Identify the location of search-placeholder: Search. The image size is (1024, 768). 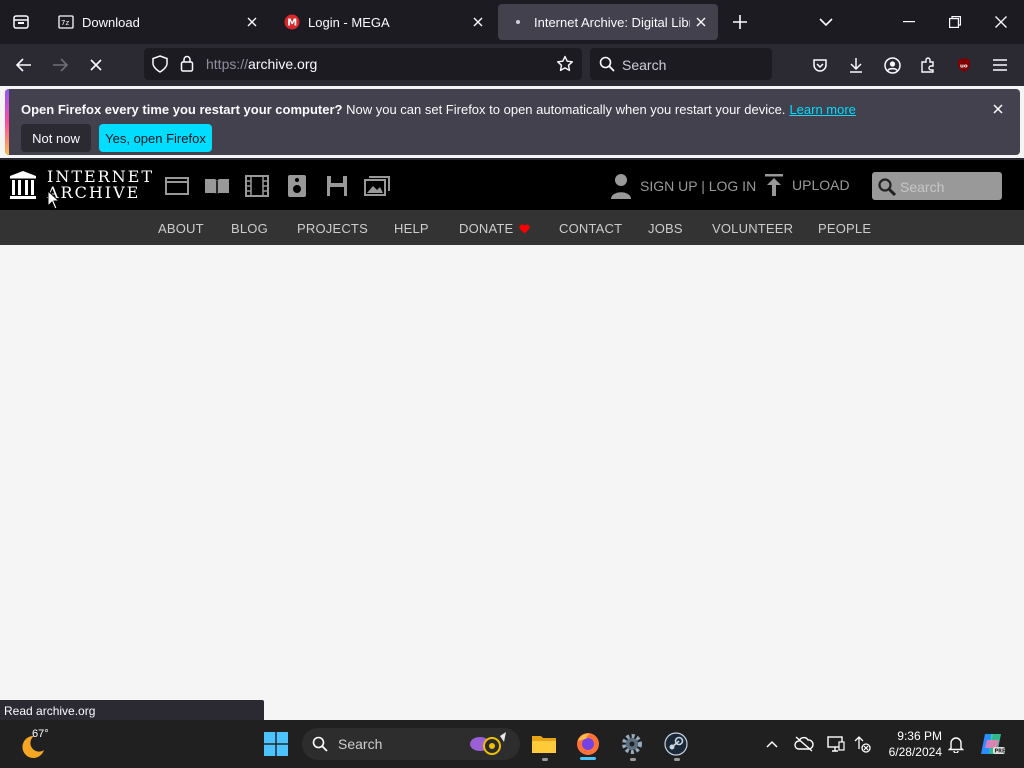
(644, 65).